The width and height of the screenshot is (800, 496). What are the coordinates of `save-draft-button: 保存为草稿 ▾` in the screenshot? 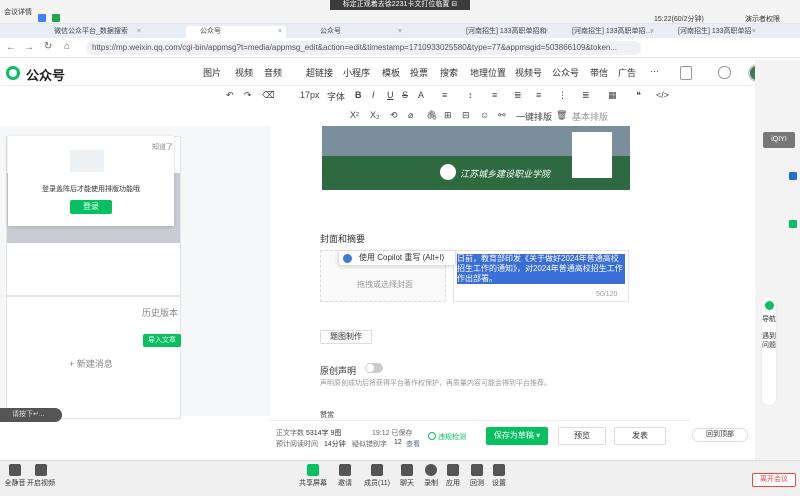 It's located at (517, 436).